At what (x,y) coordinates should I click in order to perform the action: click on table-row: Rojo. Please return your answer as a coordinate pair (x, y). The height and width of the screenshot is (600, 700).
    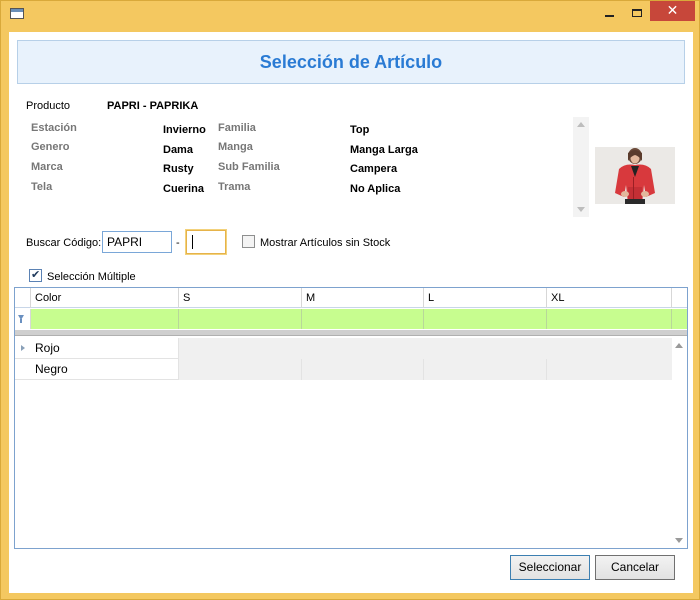
    Looking at the image, I should click on (344, 348).